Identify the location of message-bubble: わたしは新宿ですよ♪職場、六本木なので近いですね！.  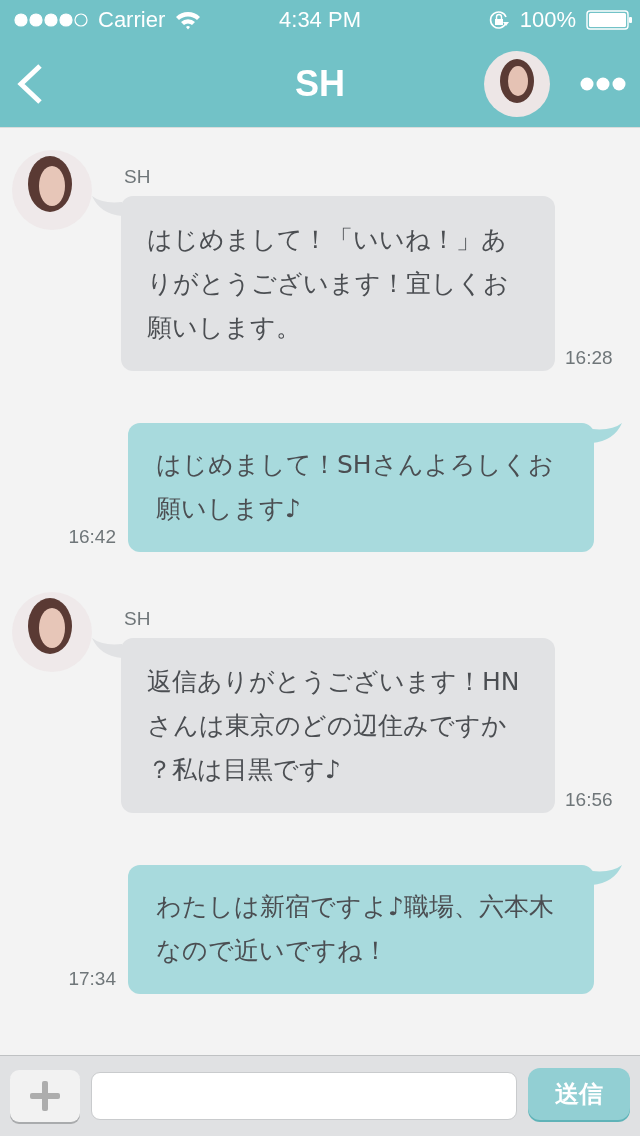
(361, 929).